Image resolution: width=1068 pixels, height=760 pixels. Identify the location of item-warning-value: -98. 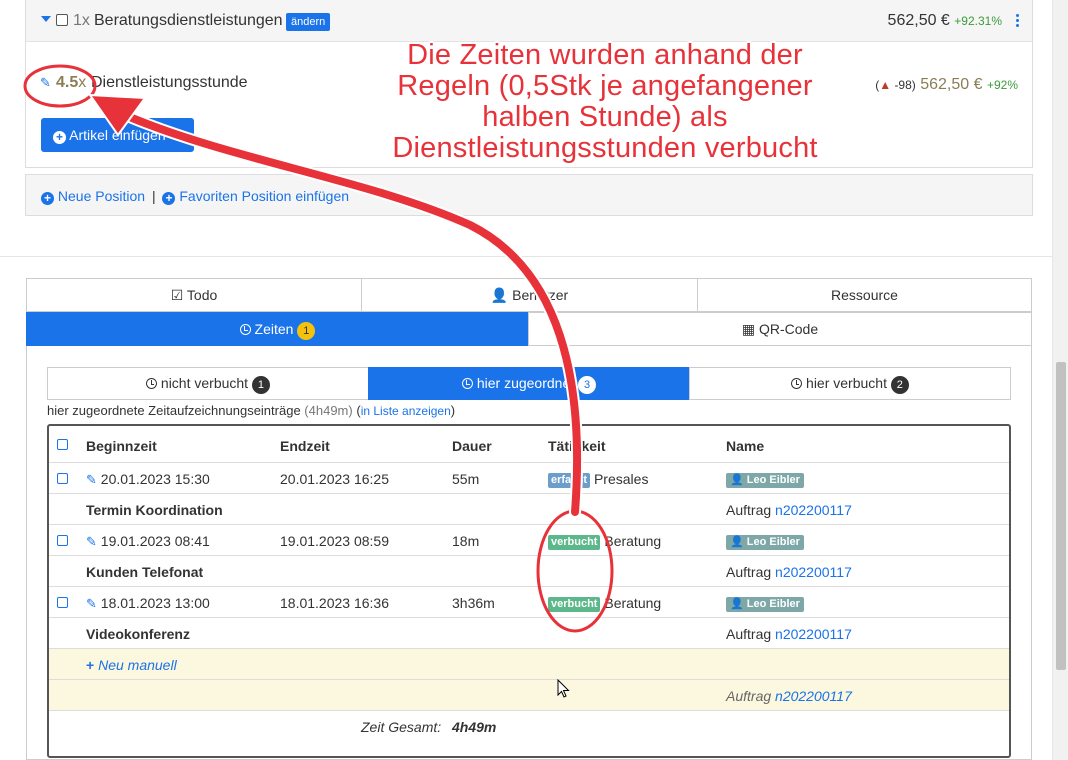
(903, 85).